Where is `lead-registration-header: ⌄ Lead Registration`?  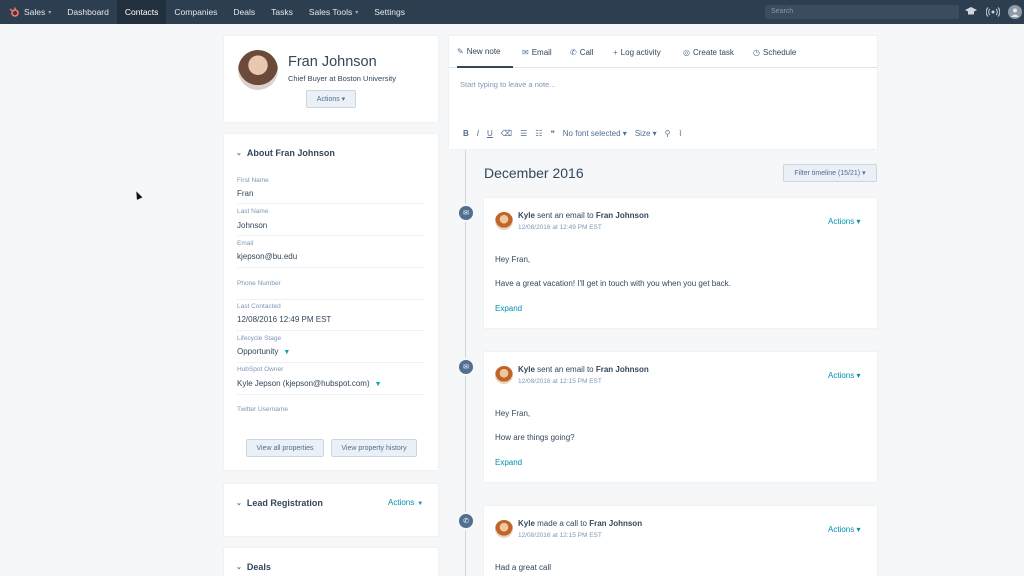
lead-registration-header: ⌄ Lead Registration is located at coordinates (279, 503).